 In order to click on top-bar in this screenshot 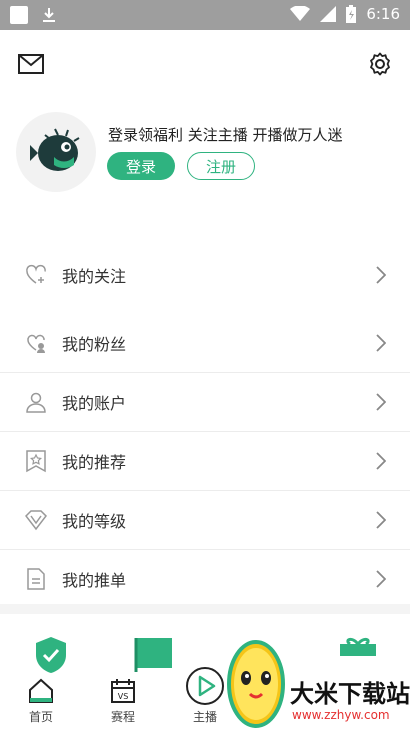, I will do `click(205, 65)`.